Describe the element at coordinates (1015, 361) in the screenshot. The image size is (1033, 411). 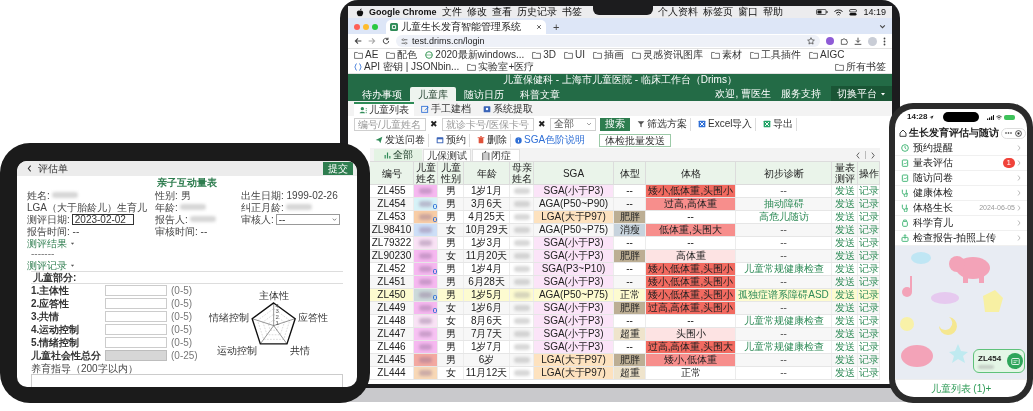
I see `card-button` at that location.